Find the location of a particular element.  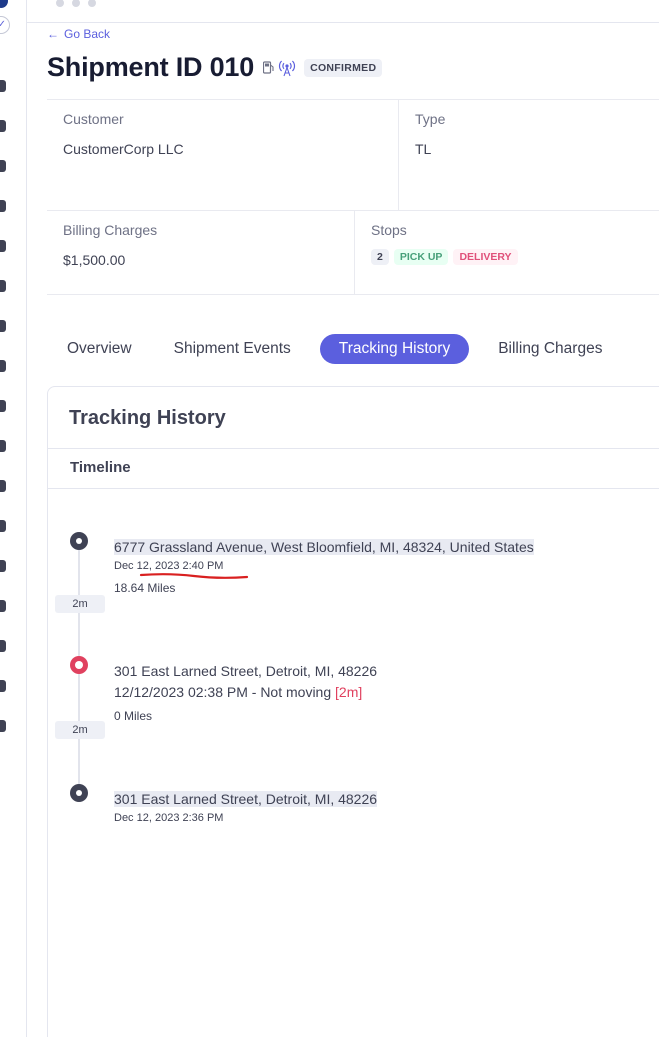

page-title: Shipment ID 010 is located at coordinates (151, 67).